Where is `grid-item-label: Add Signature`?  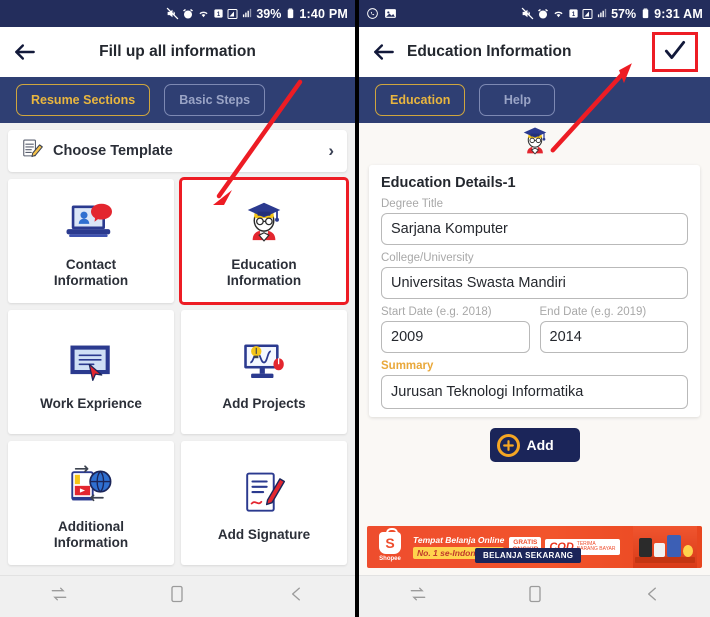
grid-item-label: Add Signature is located at coordinates (264, 535).